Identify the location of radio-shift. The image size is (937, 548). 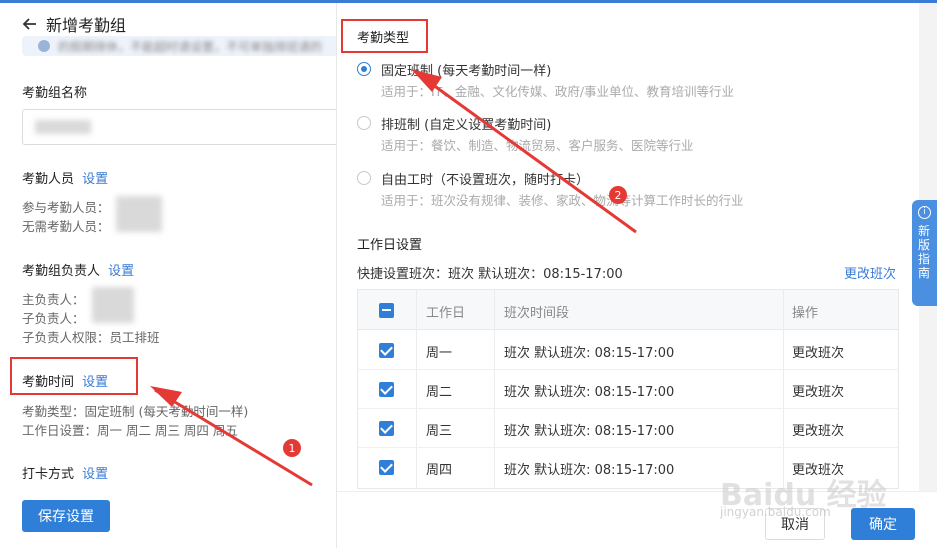
(364, 123).